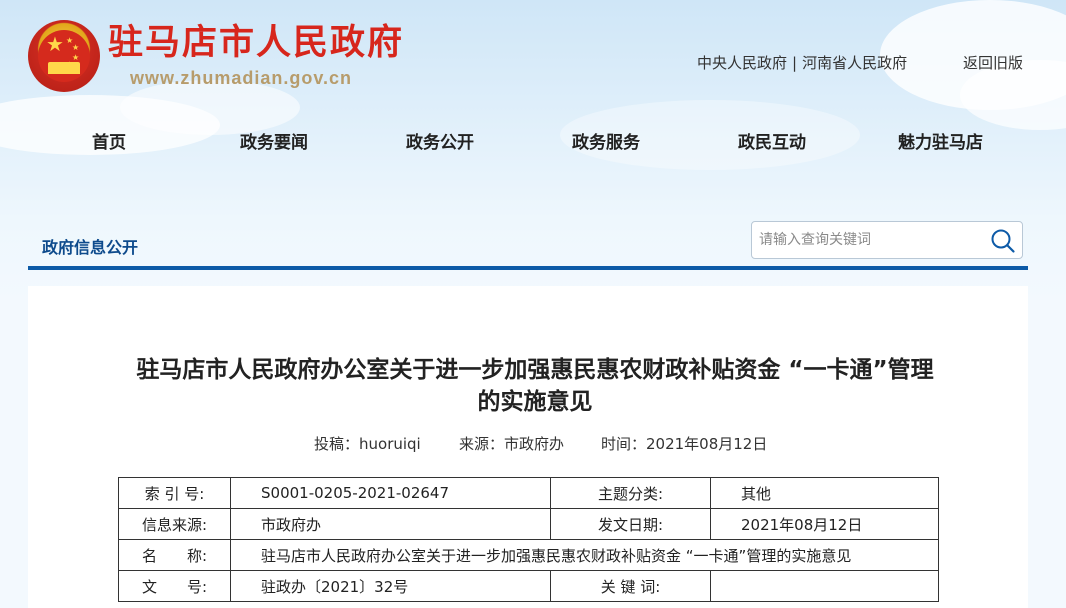  I want to click on table-value: 2021年08月12日, so click(824, 524).